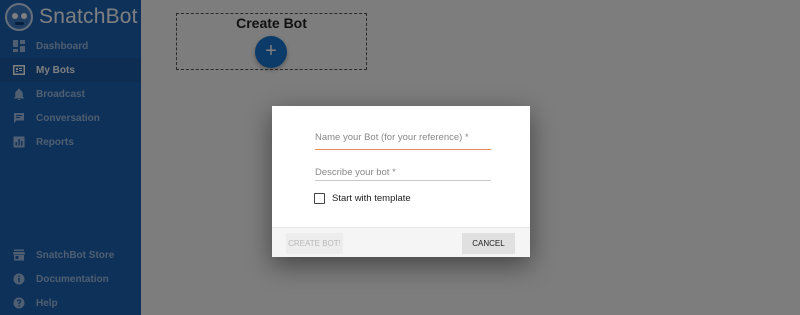 The image size is (800, 315). Describe the element at coordinates (401, 242) in the screenshot. I see `dialog-actions: CREATE BOT! CANCEL` at that location.